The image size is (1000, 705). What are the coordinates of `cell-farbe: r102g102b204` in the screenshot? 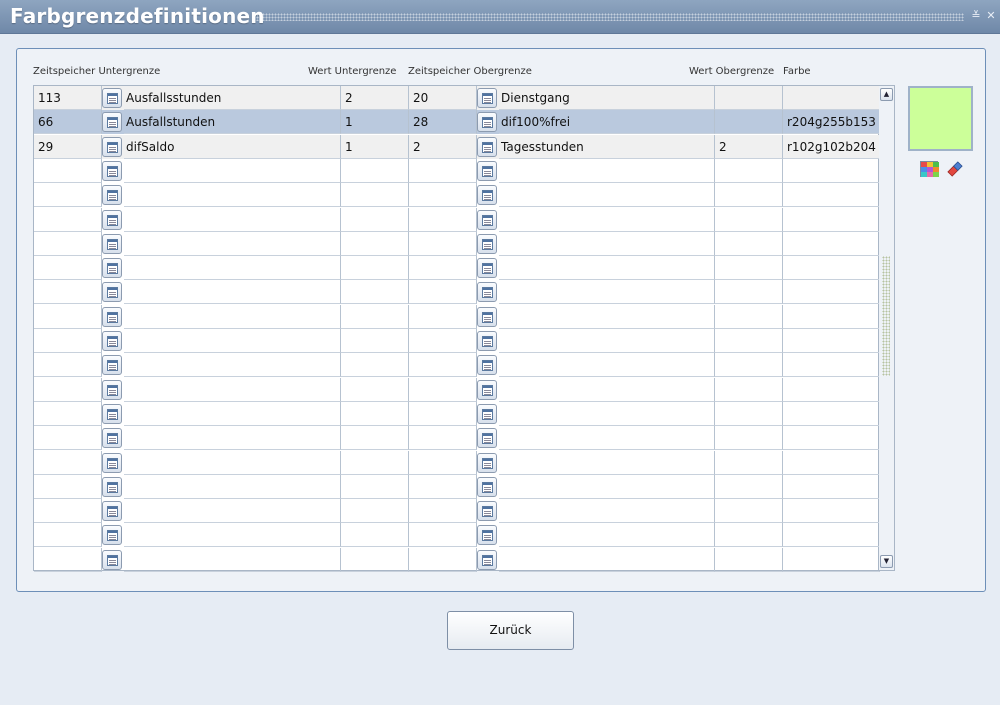 It's located at (831, 146).